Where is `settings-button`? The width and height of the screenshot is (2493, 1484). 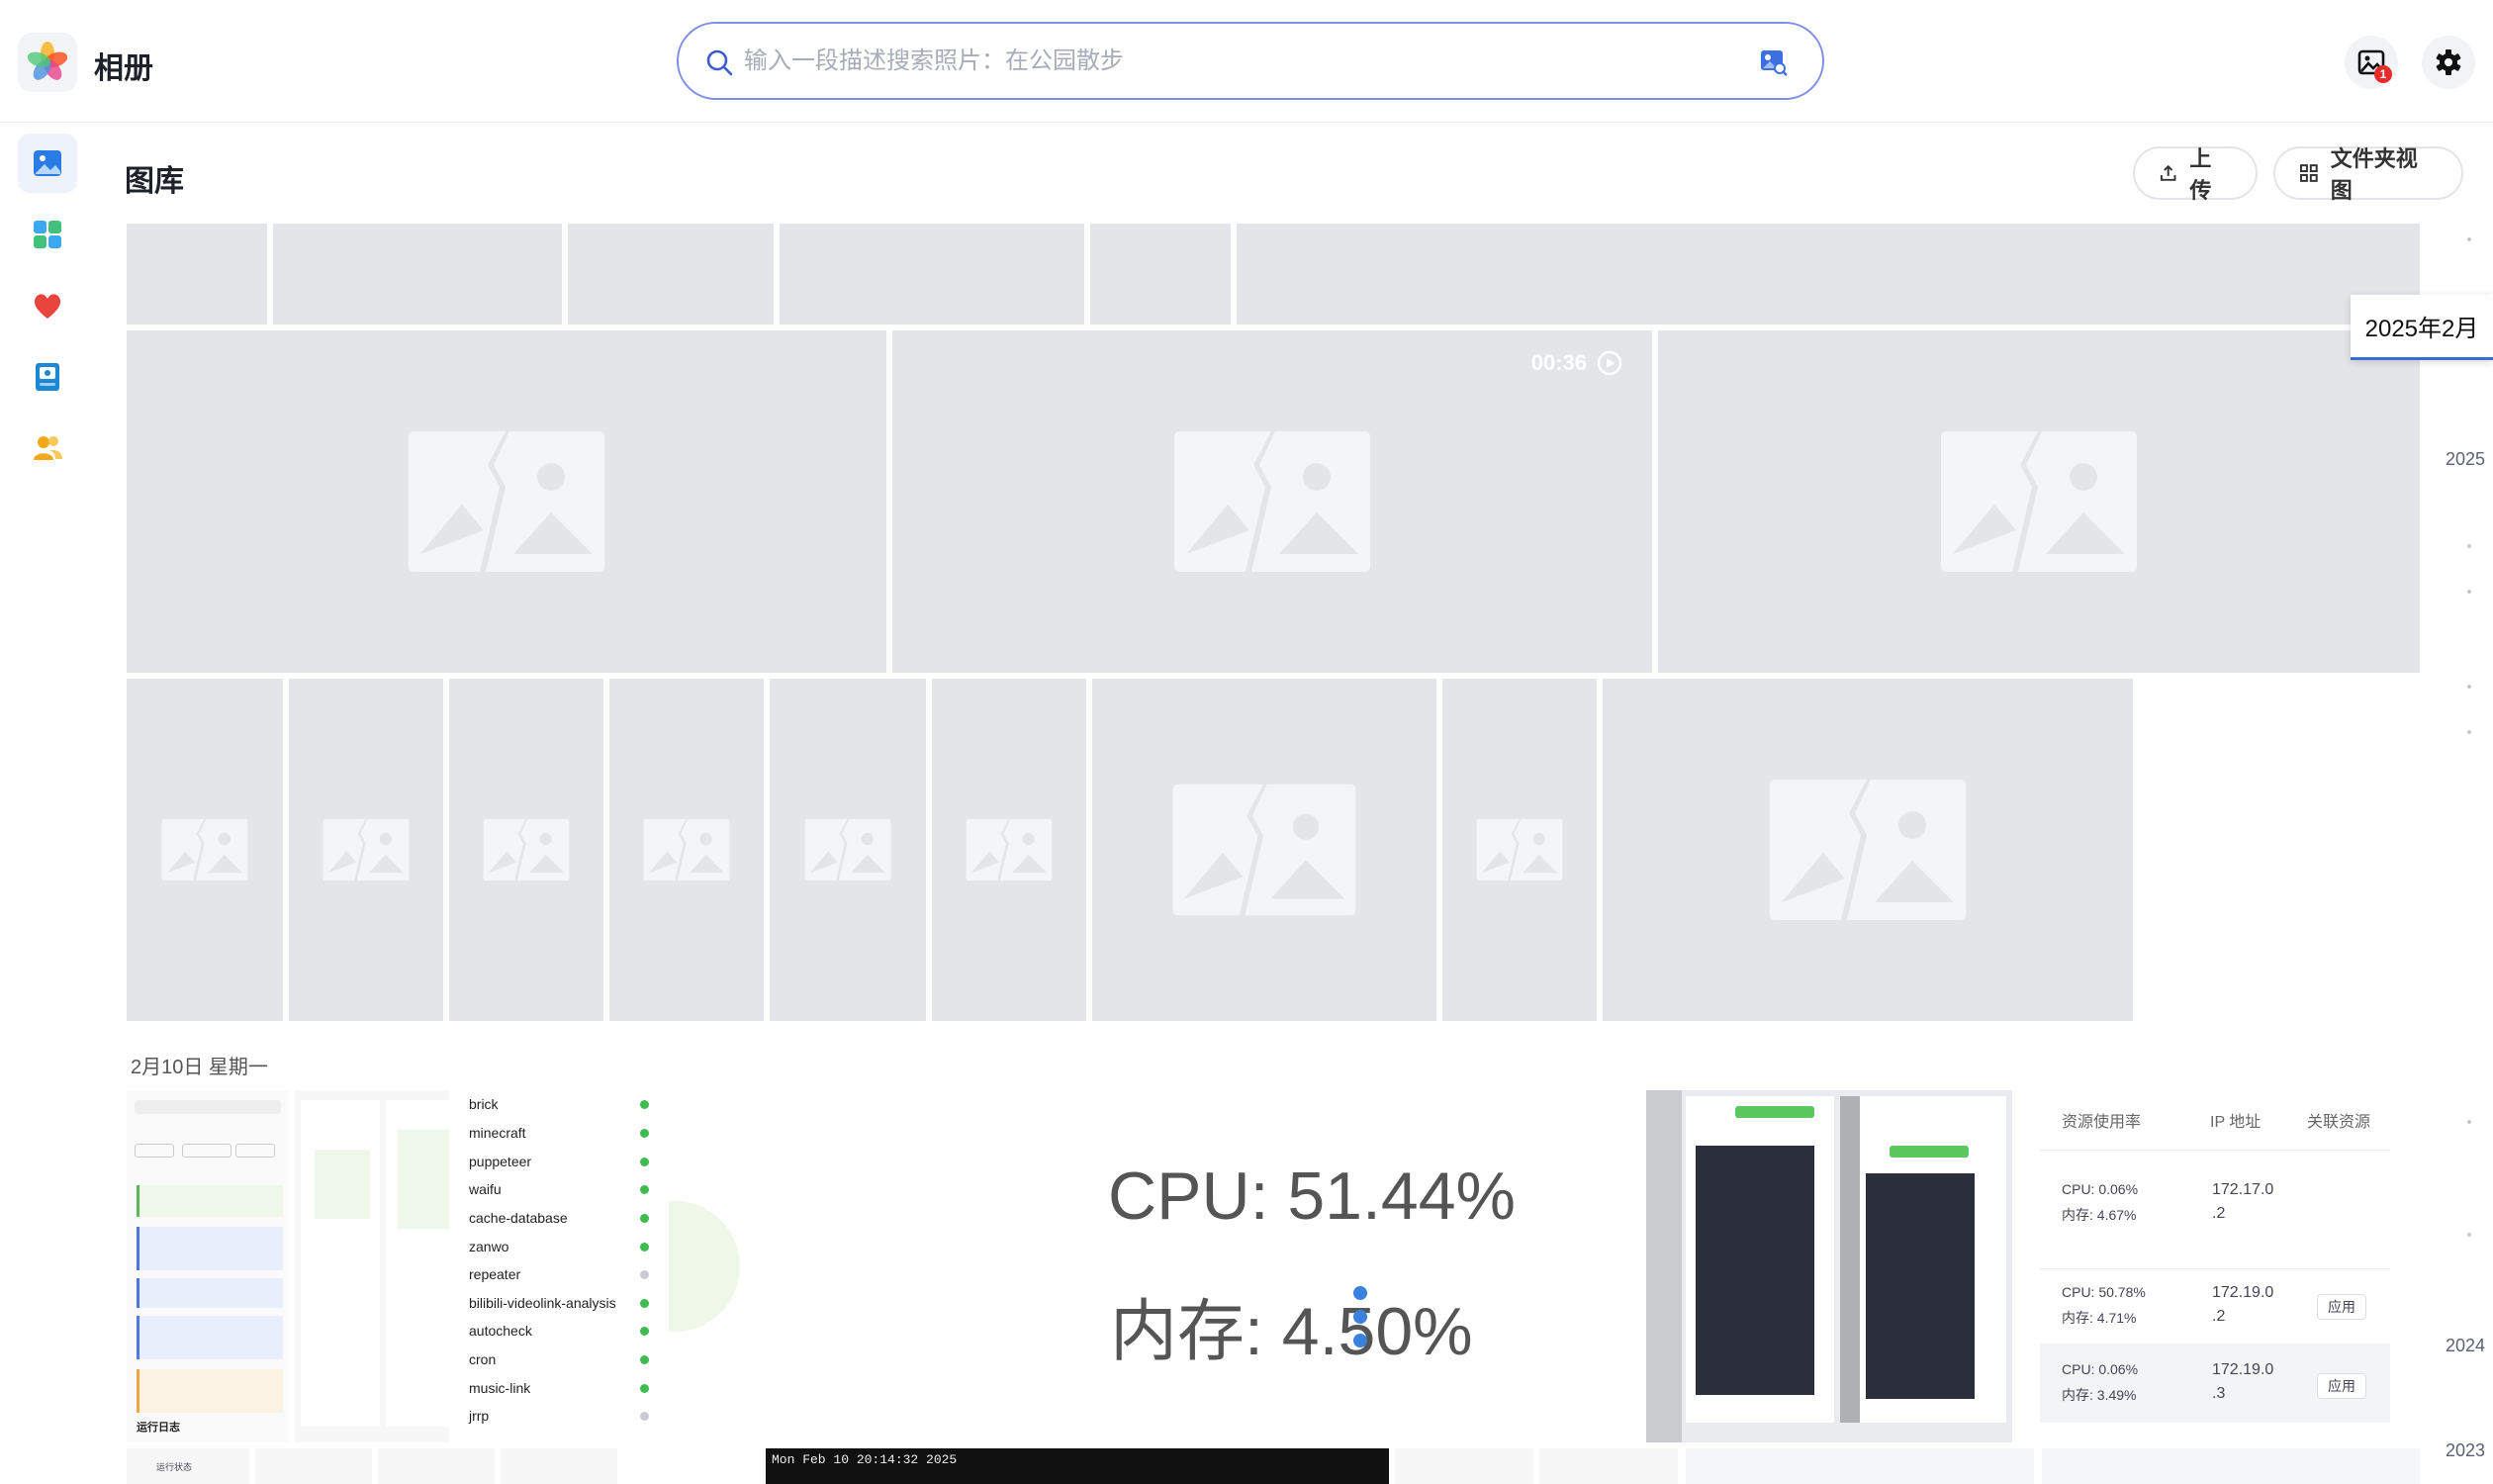 settings-button is located at coordinates (2448, 62).